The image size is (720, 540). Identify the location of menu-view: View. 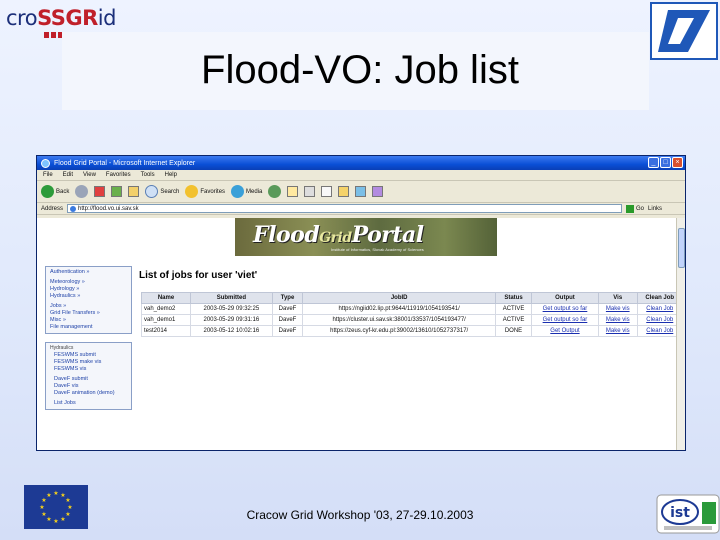
(89, 175).